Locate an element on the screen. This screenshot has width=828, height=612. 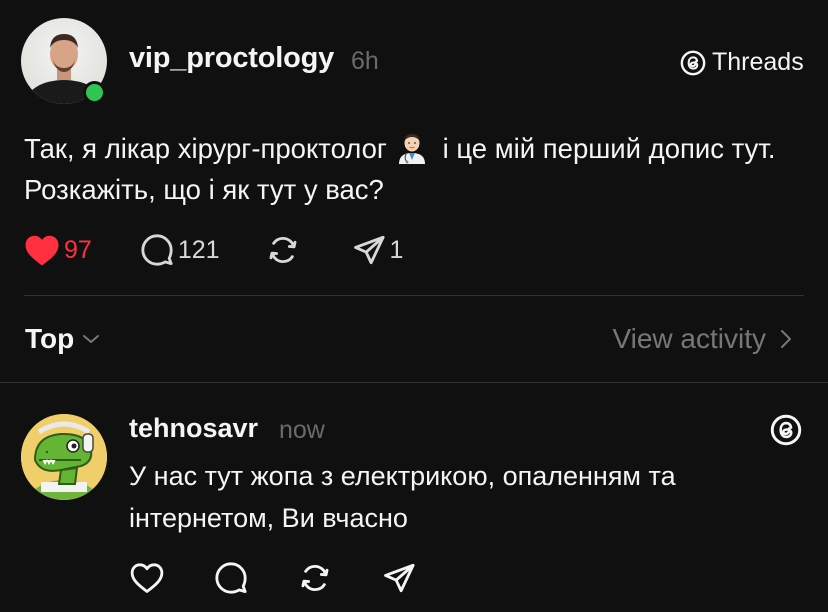
reply-action-bar is located at coordinates (273, 578).